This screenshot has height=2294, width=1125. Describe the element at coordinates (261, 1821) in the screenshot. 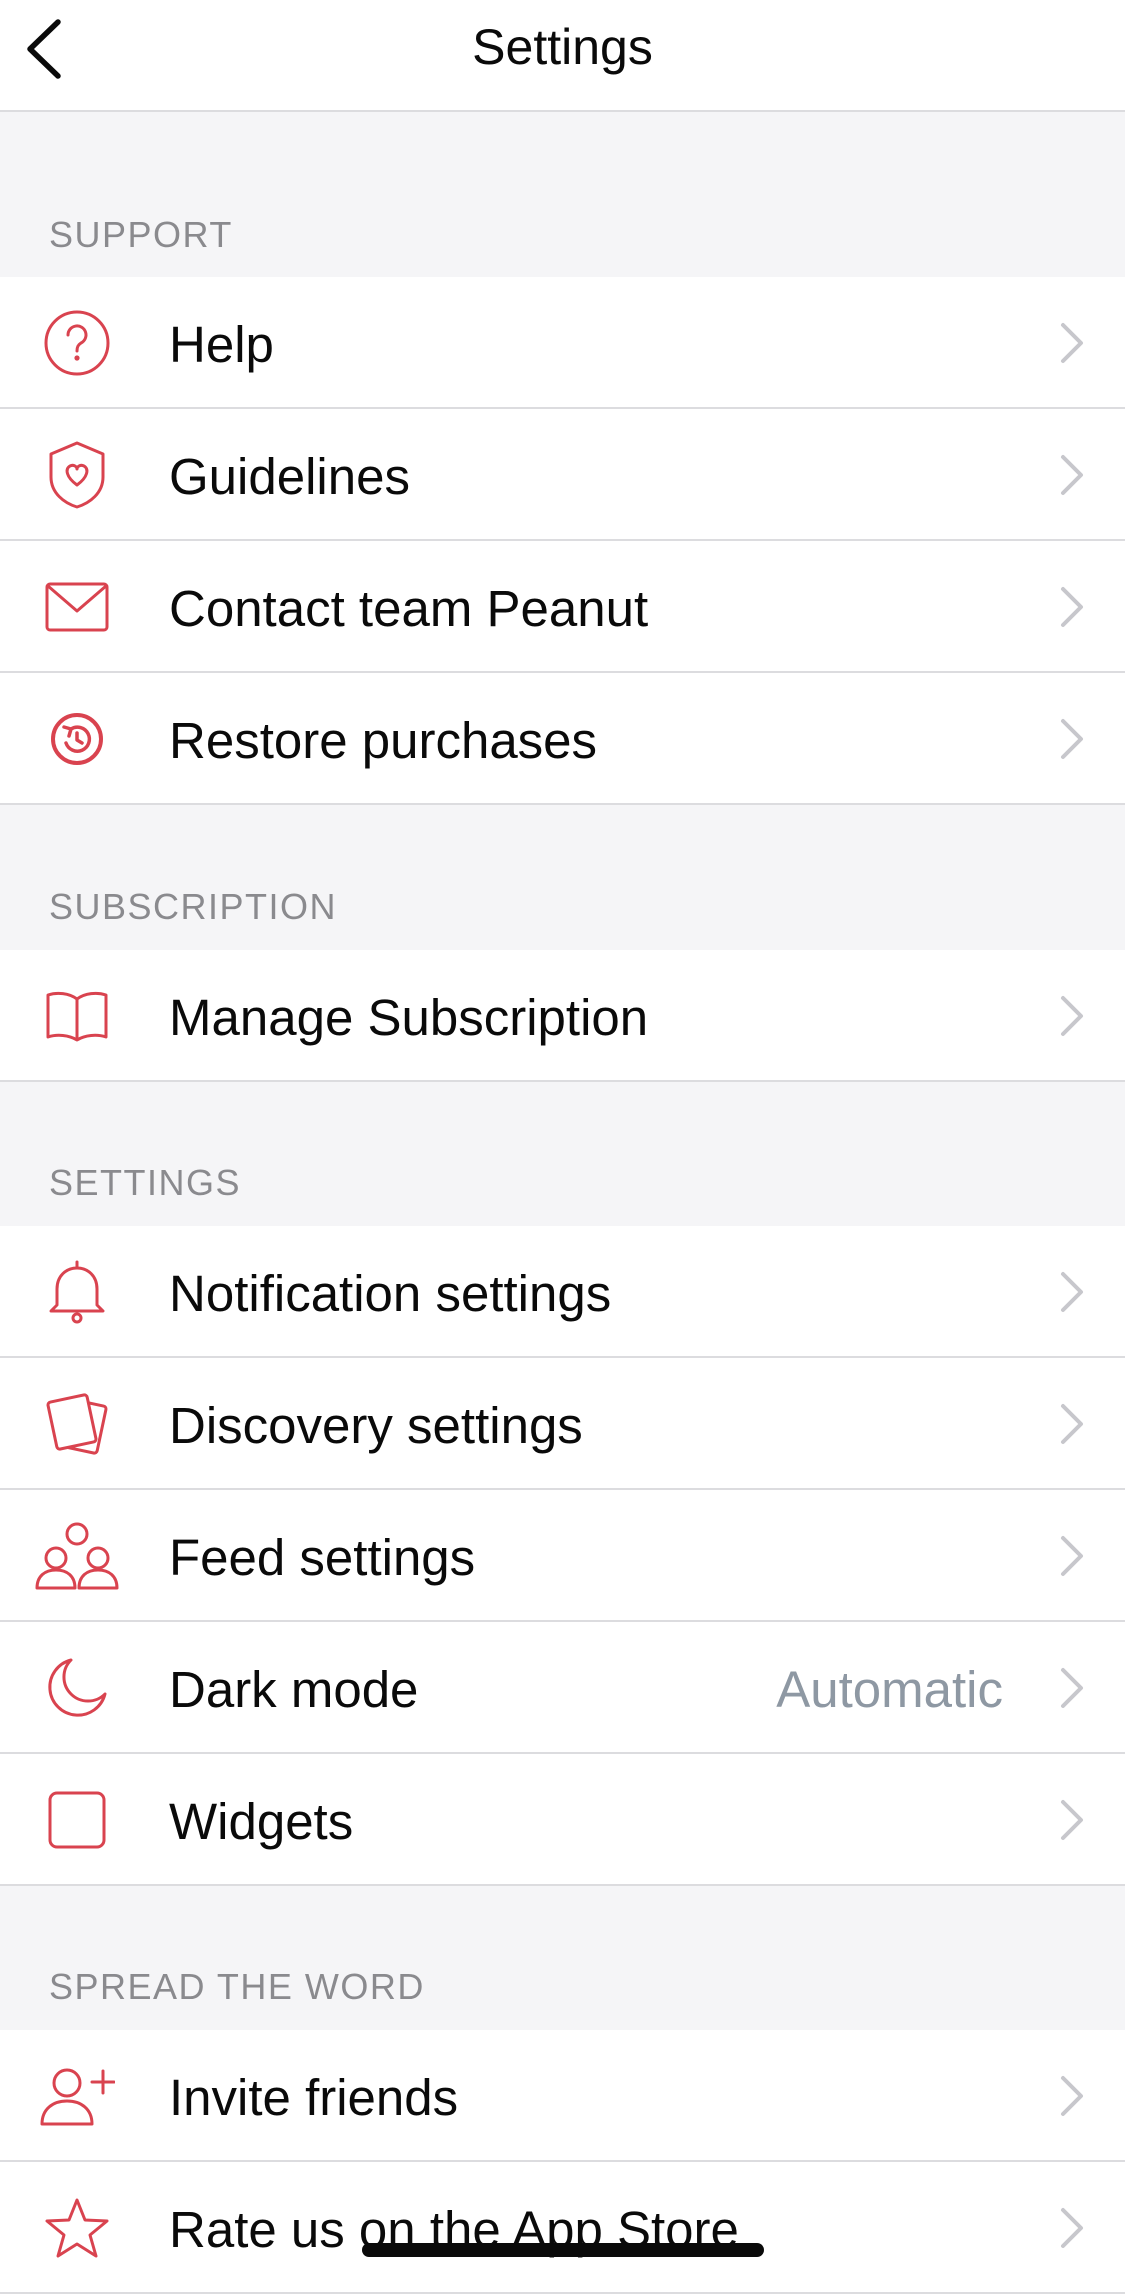

I see `widgets-label: Widgets` at that location.